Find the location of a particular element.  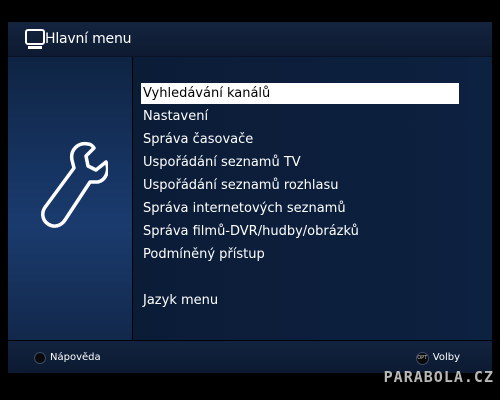

menu-item-internet-lists: Správa internetových seznamů is located at coordinates (300, 208).